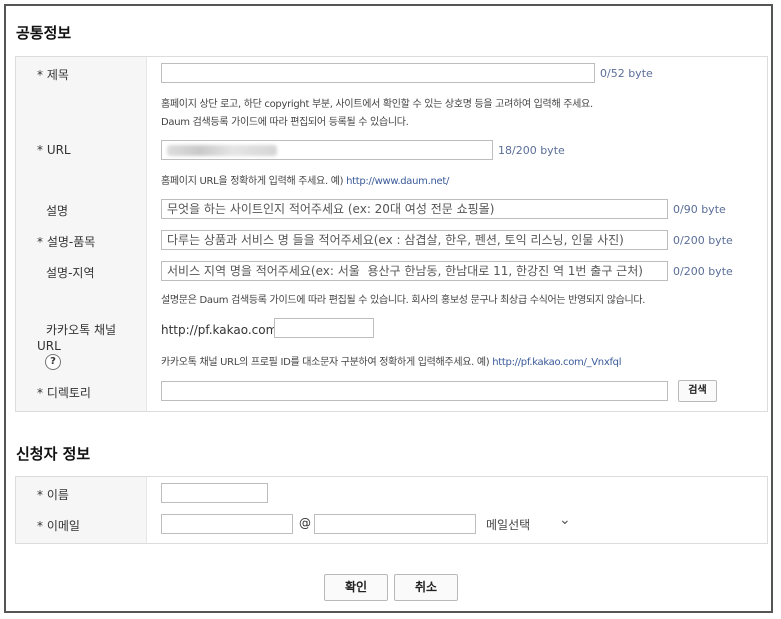 Image resolution: width=781 pixels, height=619 pixels. Describe the element at coordinates (57, 211) in the screenshot. I see `desc-label: 설명` at that location.